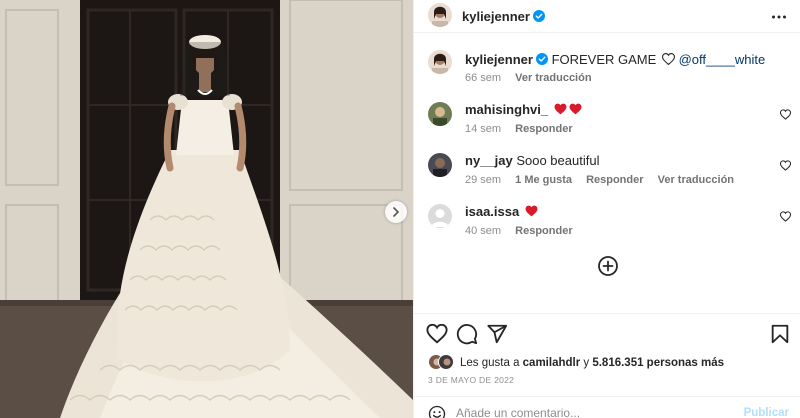 The image size is (800, 418). Describe the element at coordinates (446, 362) in the screenshot. I see `liker-avatar` at that location.